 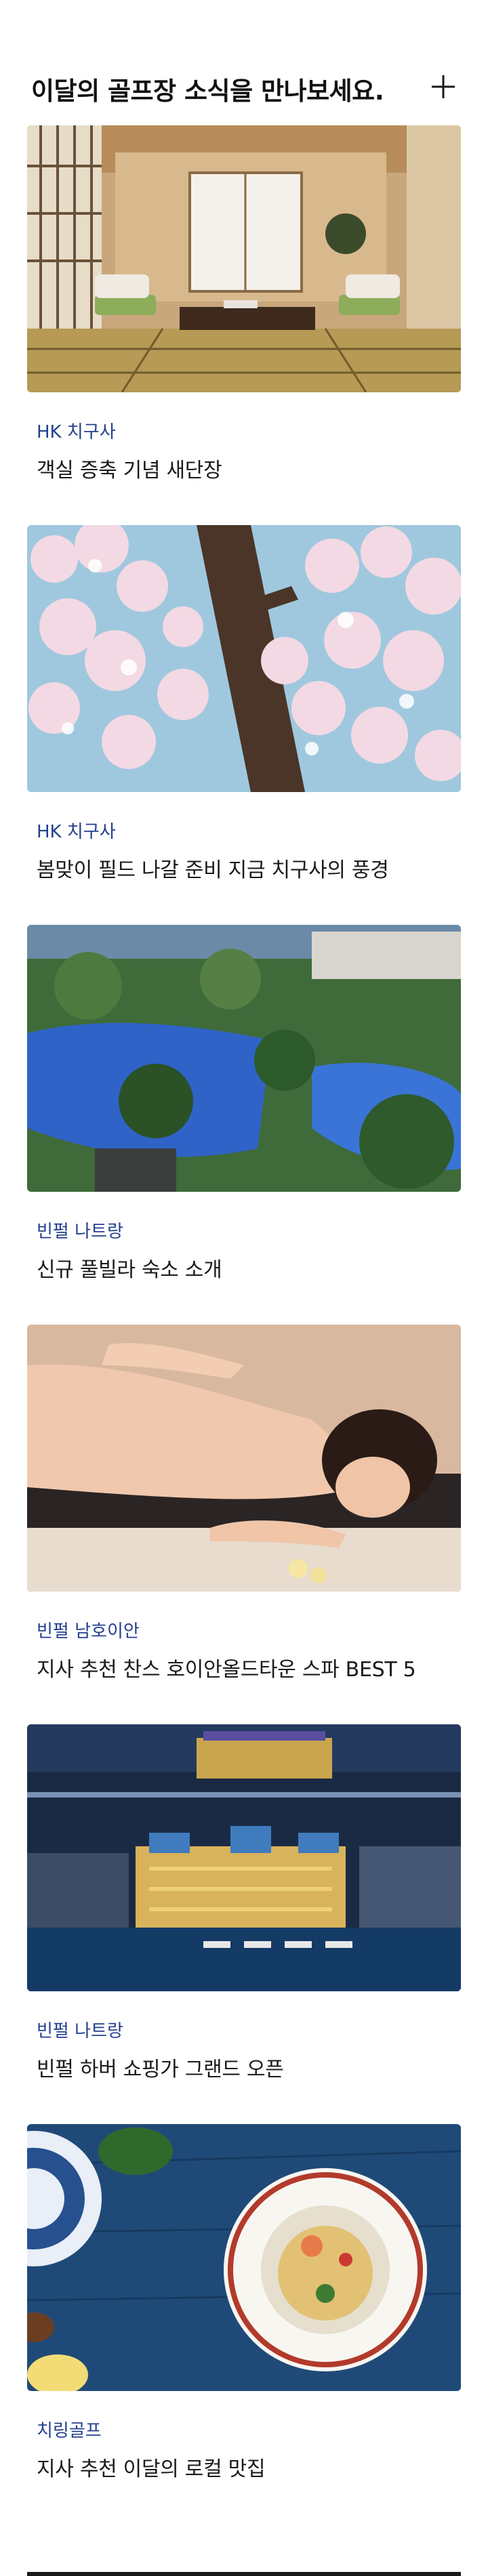 I want to click on cherry-blossom-photo, so click(x=244, y=658).